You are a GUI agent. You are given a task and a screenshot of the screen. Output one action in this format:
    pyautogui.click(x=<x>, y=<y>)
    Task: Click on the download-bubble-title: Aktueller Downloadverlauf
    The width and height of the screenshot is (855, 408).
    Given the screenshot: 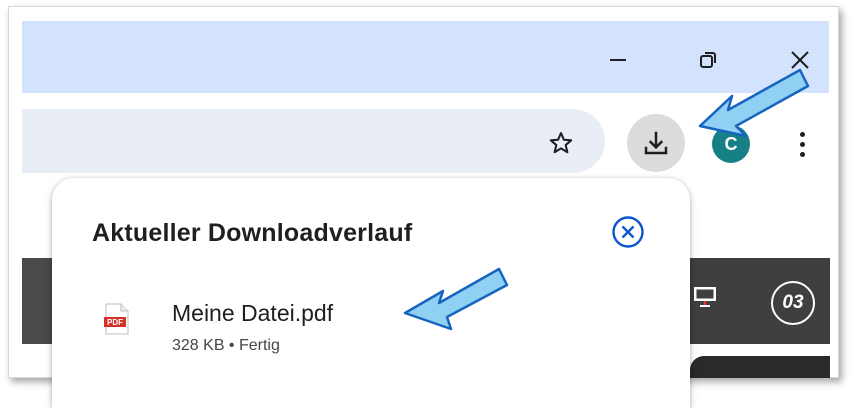 What is the action you would take?
    pyautogui.click(x=252, y=233)
    